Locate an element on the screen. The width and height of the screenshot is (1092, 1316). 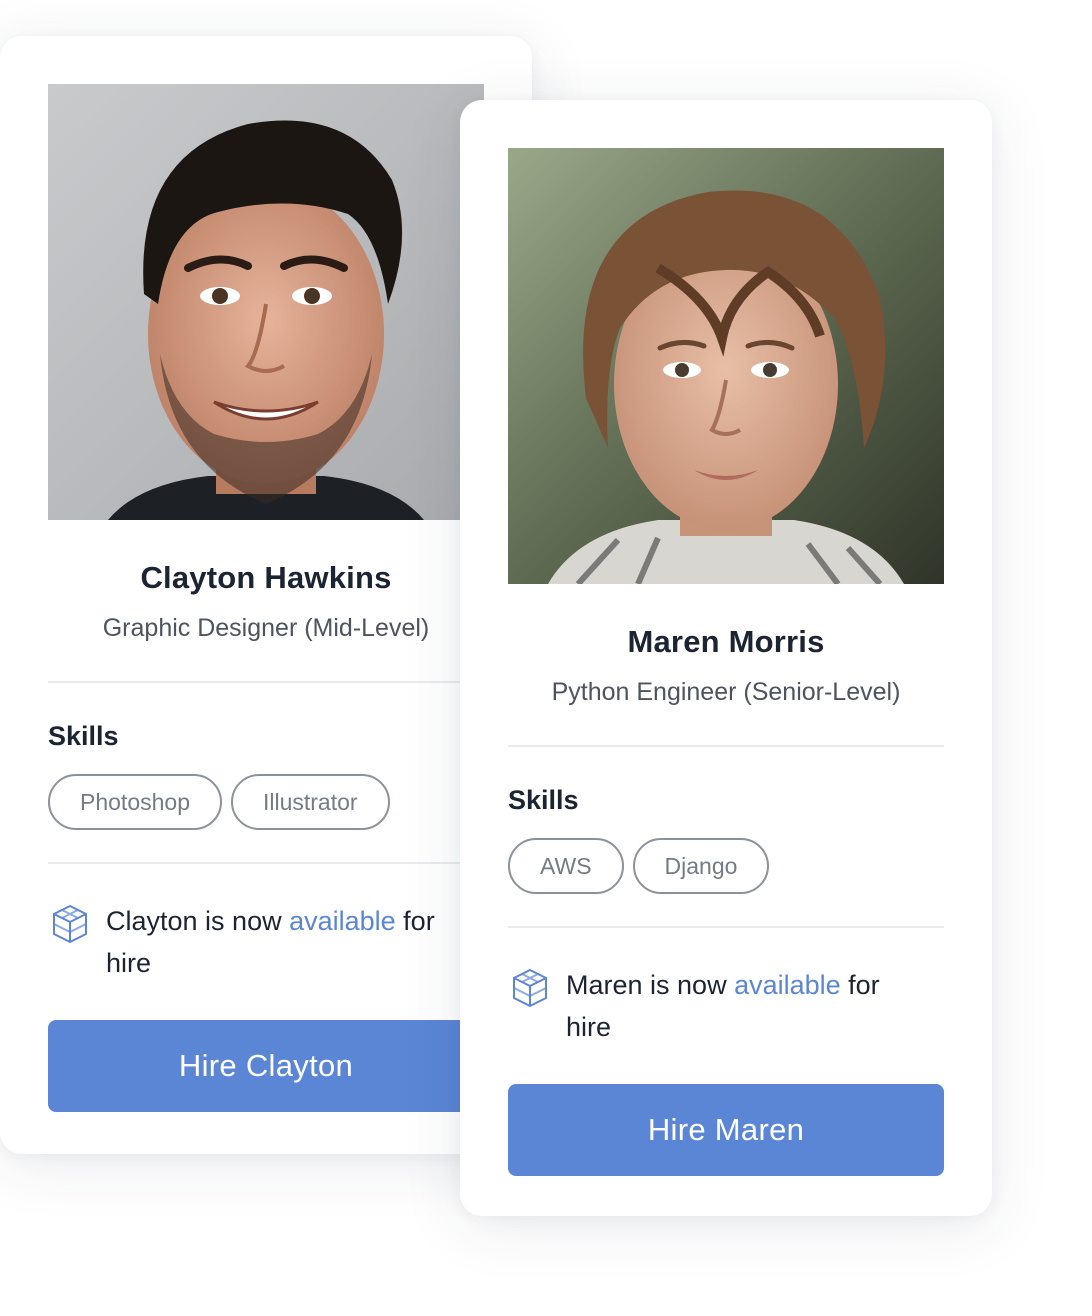
candidate-role: Graphic Designer (Mid-Level) is located at coordinates (266, 628).